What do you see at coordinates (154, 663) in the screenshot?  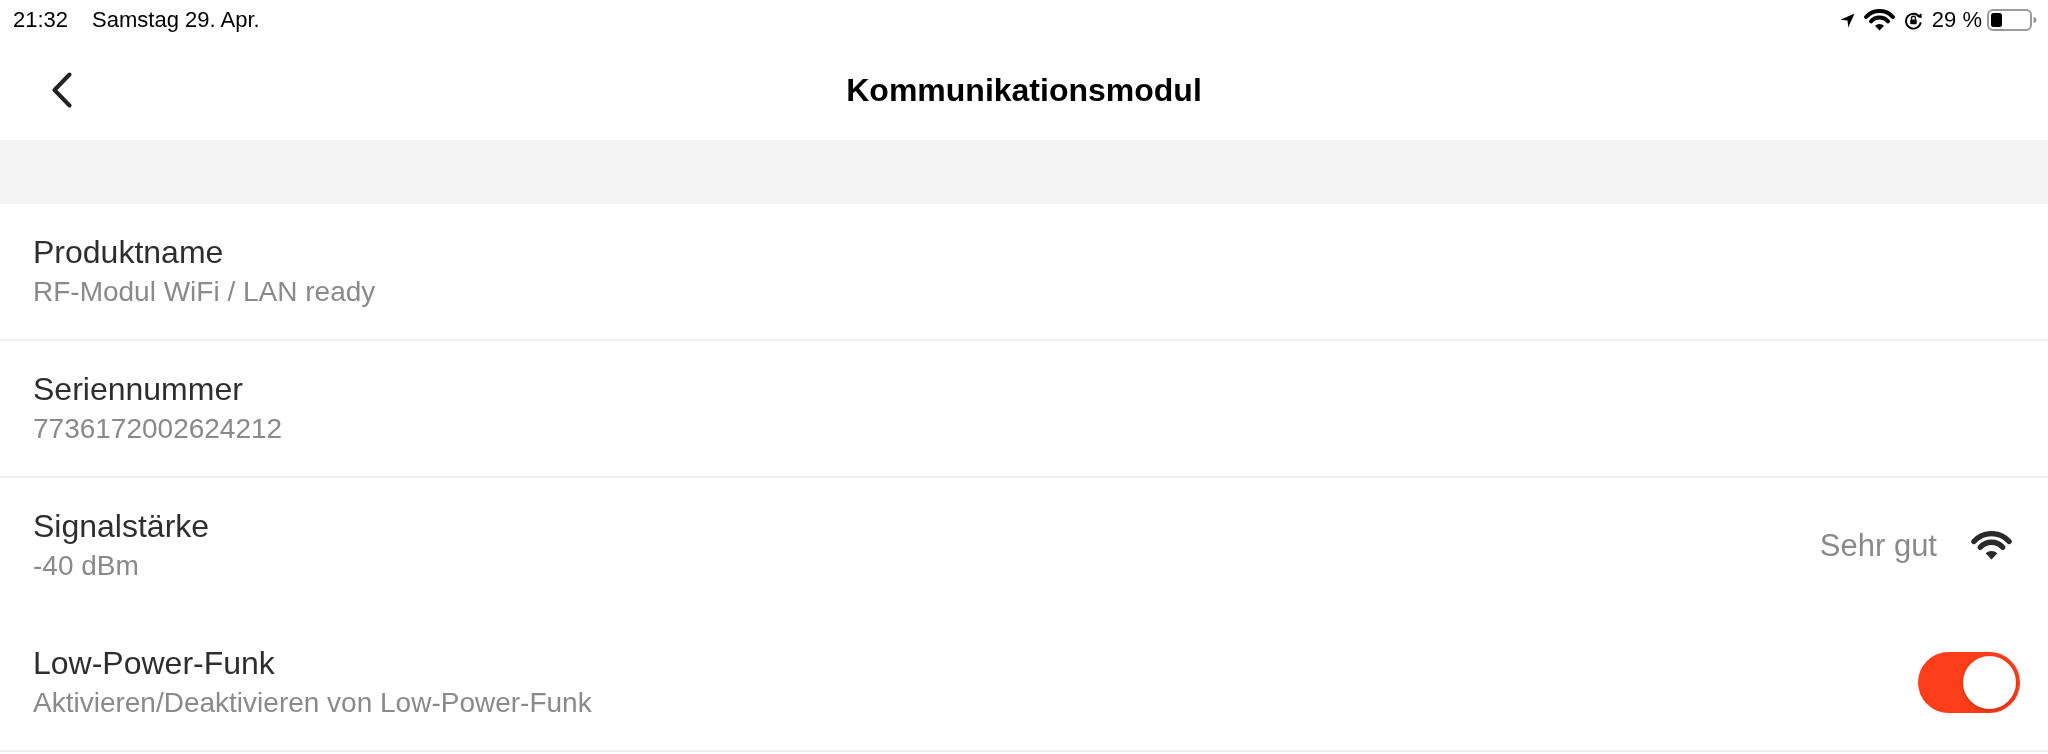 I see `setting-label: Low-Power-Funk` at bounding box center [154, 663].